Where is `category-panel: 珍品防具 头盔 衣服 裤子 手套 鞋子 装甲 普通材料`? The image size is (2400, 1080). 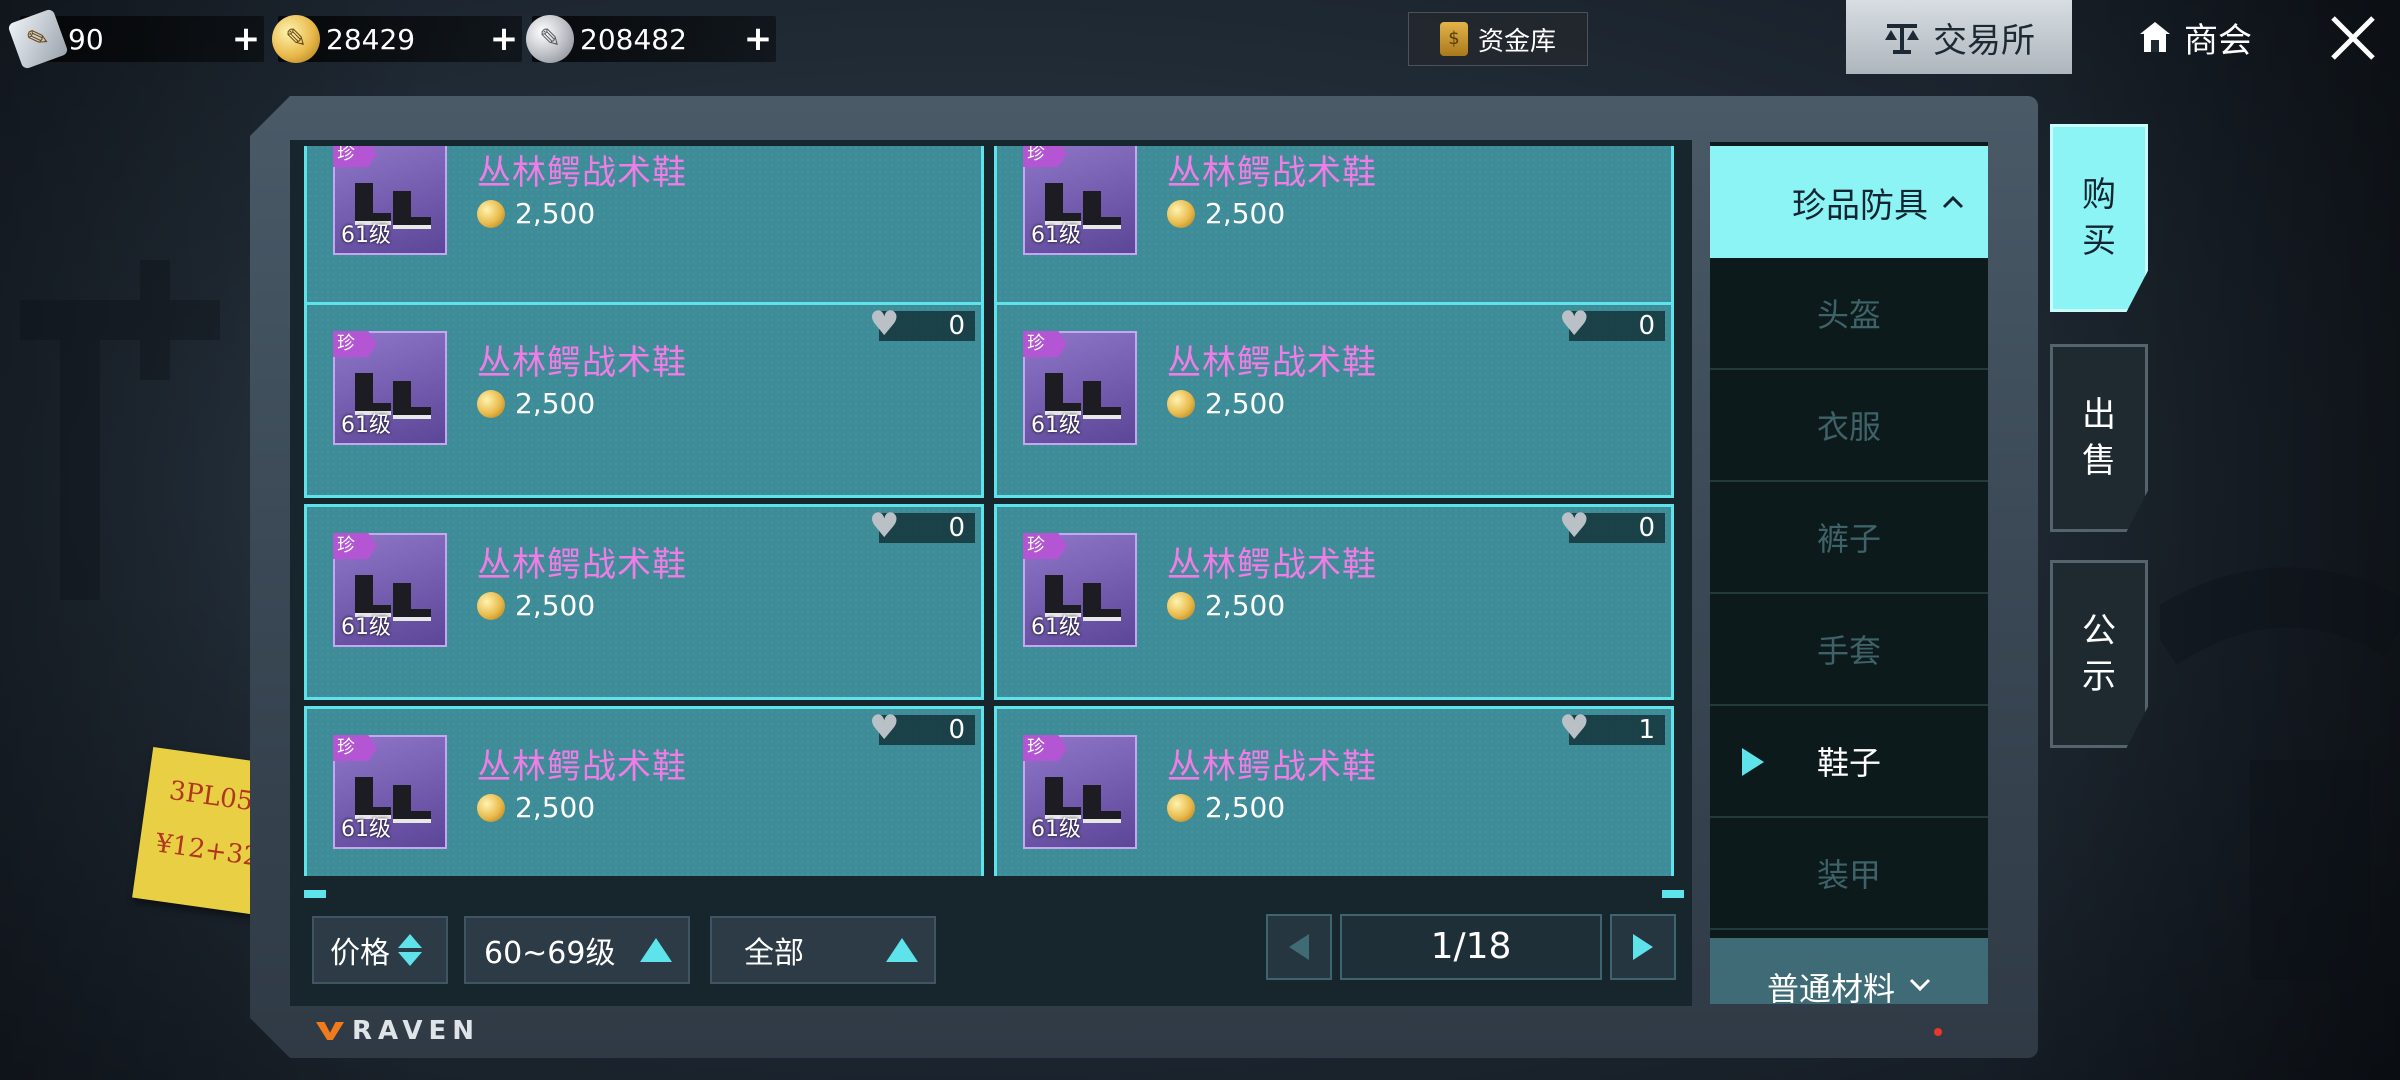 category-panel: 珍品防具 头盔 衣服 裤子 手套 鞋子 装甲 普通材料 is located at coordinates (1849, 573).